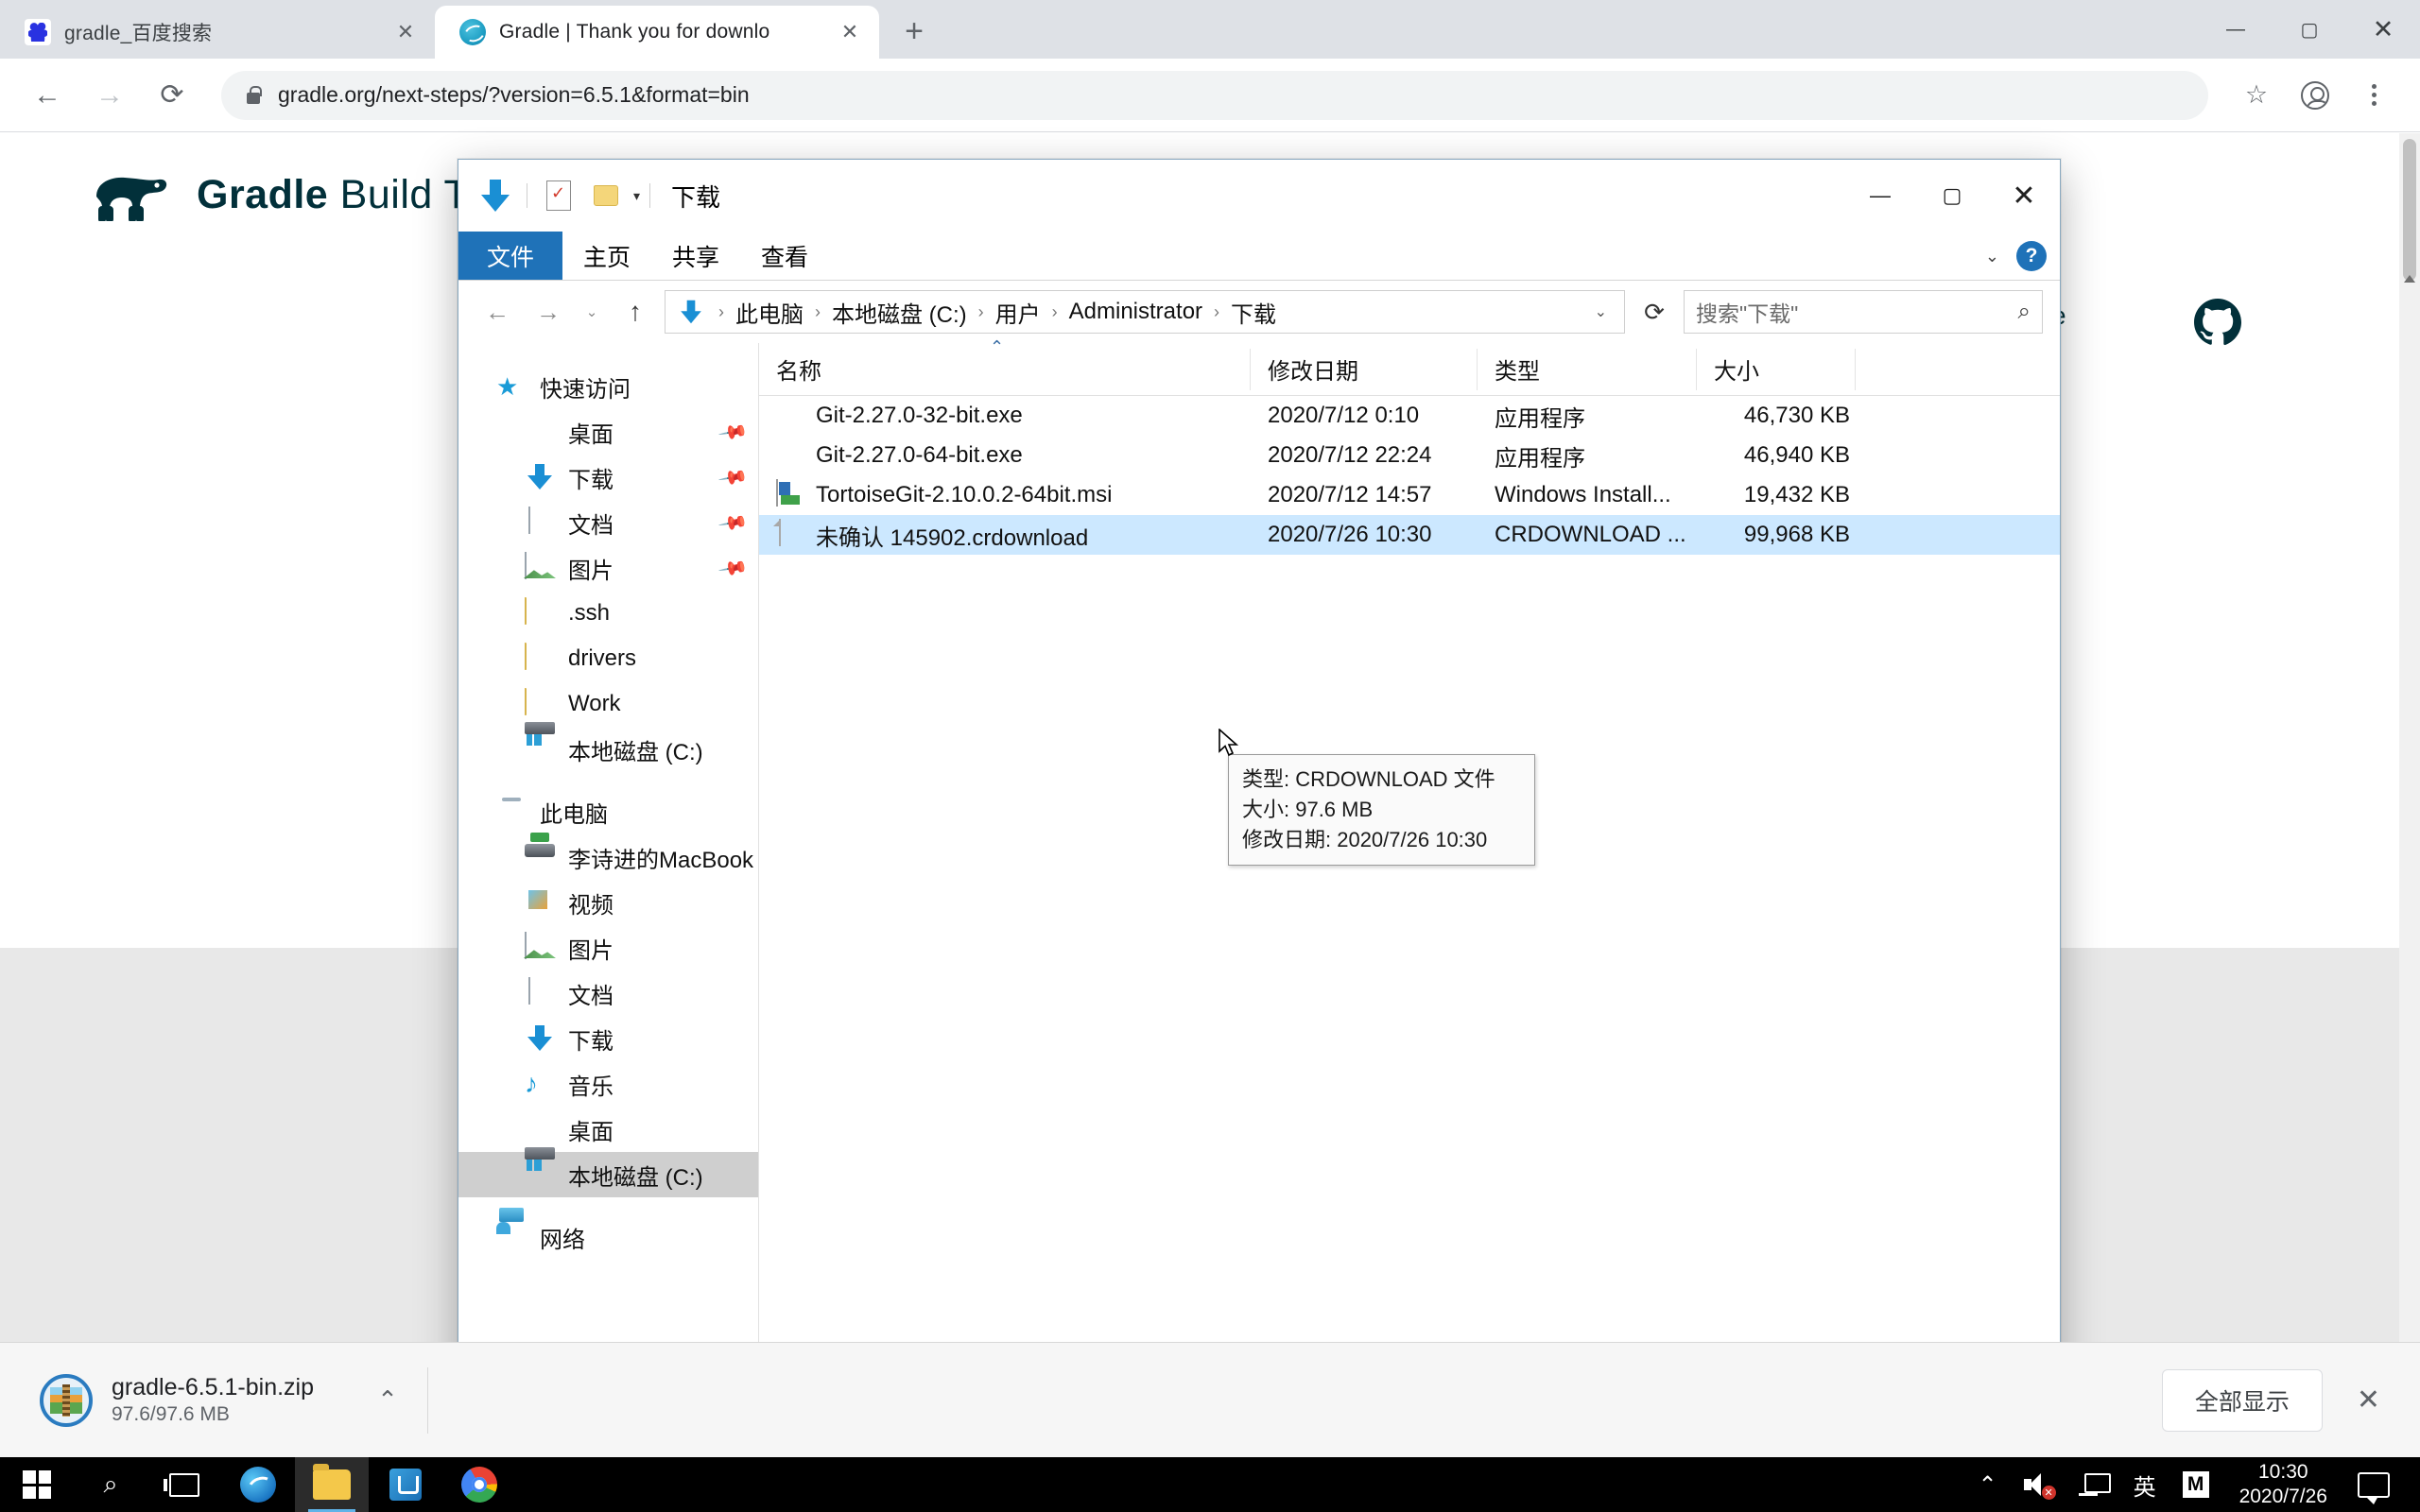 The width and height of the screenshot is (2420, 1512). I want to click on nav-item-desktop: 桌面 📌, so click(608, 432).